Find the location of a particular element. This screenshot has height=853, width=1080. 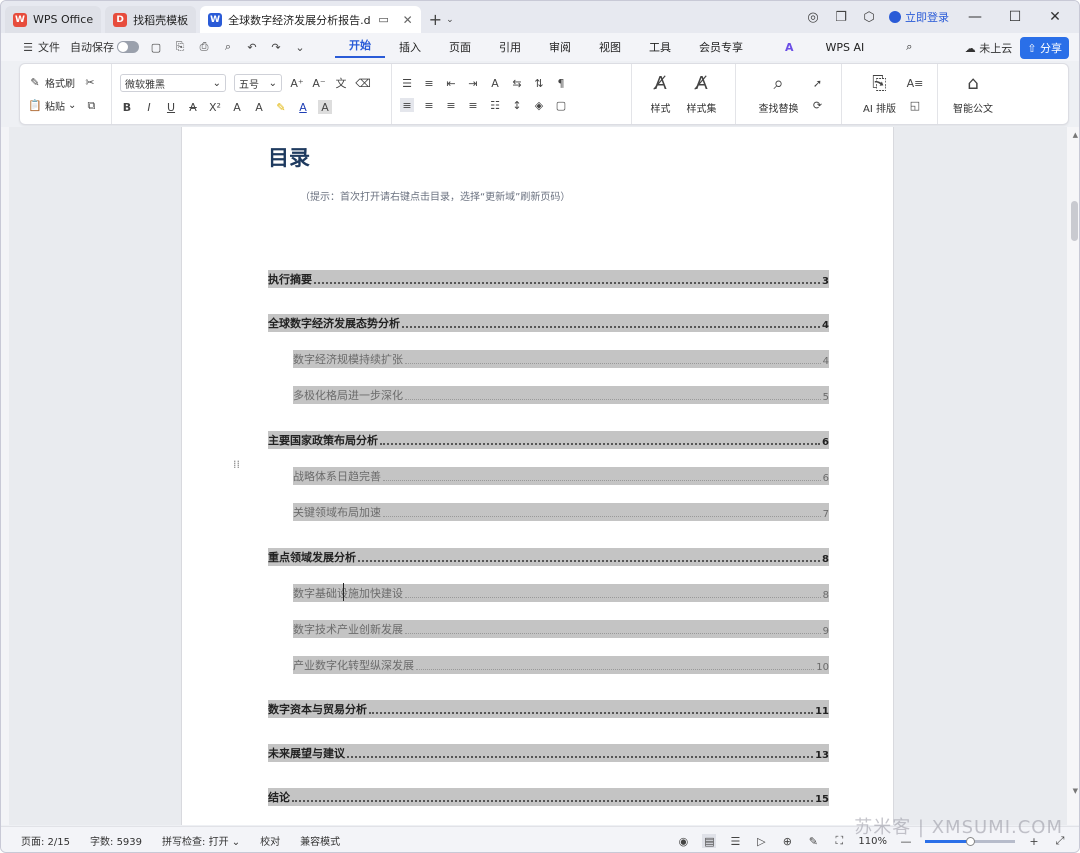

outline-icon: ☰ is located at coordinates (735, 841).